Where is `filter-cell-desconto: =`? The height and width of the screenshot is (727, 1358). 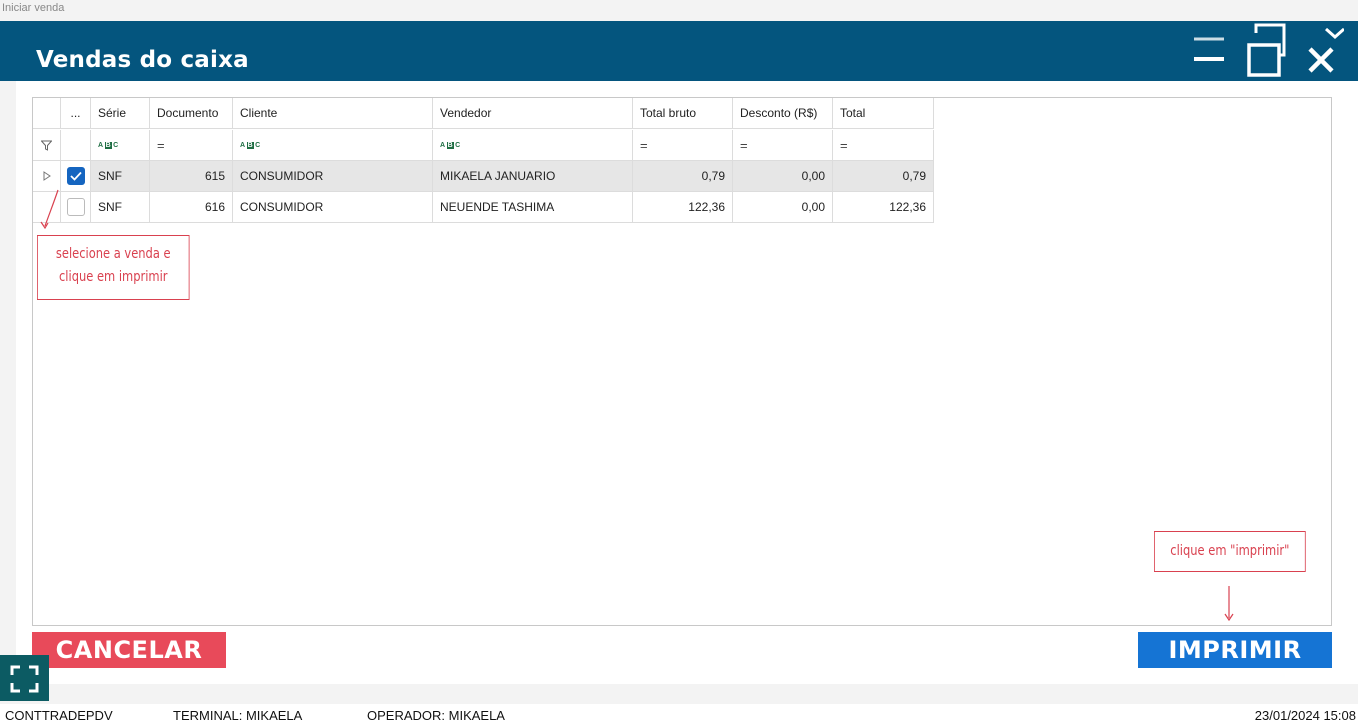 filter-cell-desconto: = is located at coordinates (783, 145).